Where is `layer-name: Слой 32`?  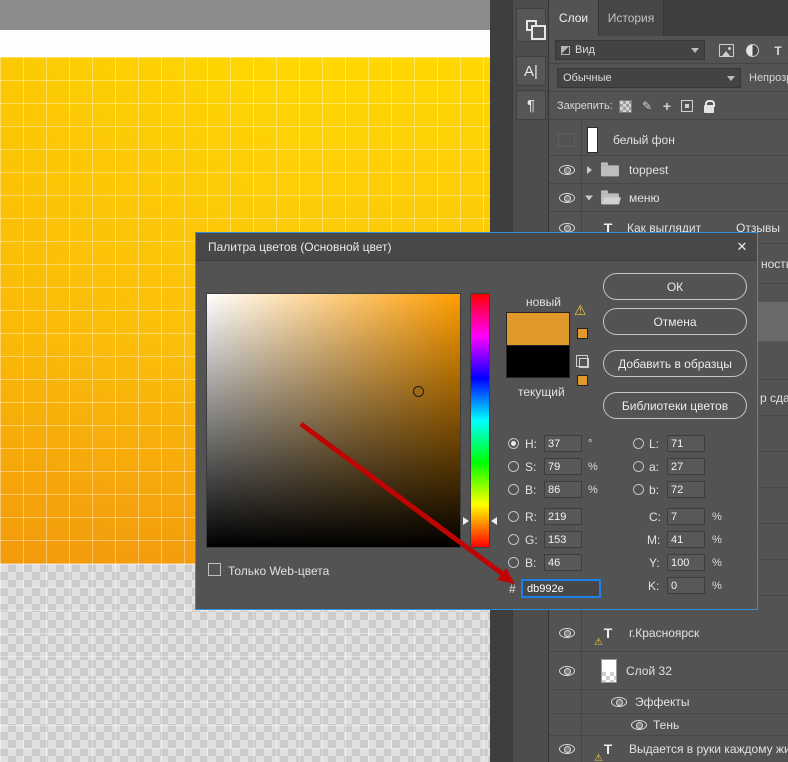 layer-name: Слой 32 is located at coordinates (649, 670).